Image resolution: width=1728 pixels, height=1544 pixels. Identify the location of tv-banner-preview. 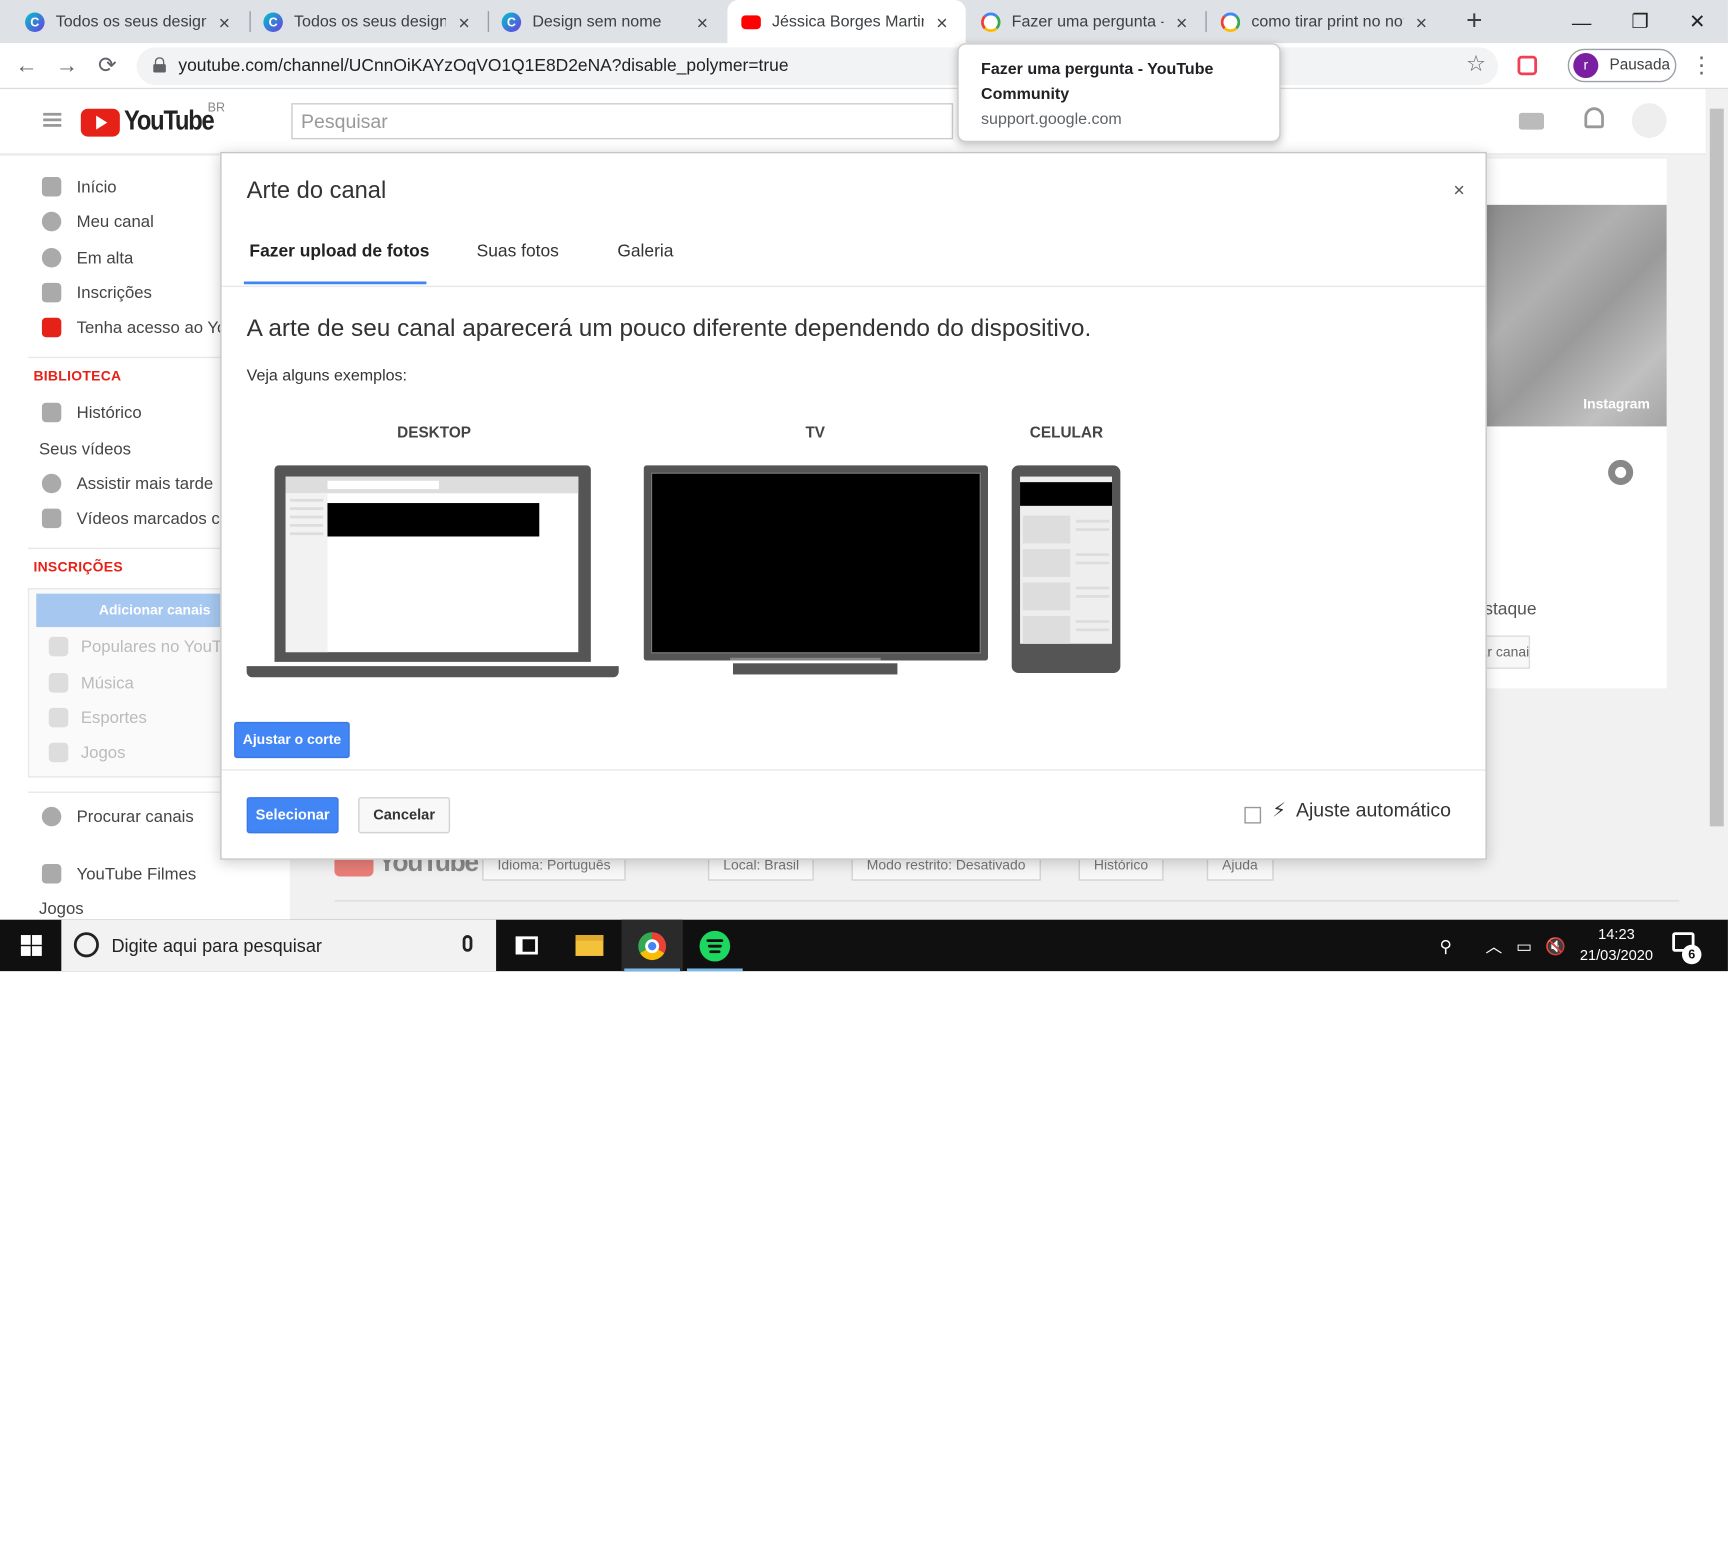
(816, 563).